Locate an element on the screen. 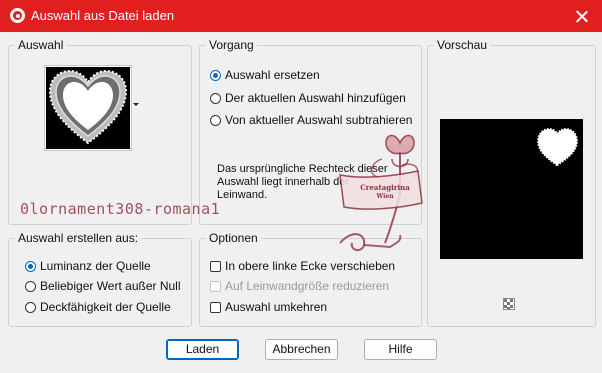 The height and width of the screenshot is (373, 602). radio-label: Deckfähigkeit der Quelle is located at coordinates (105, 307).